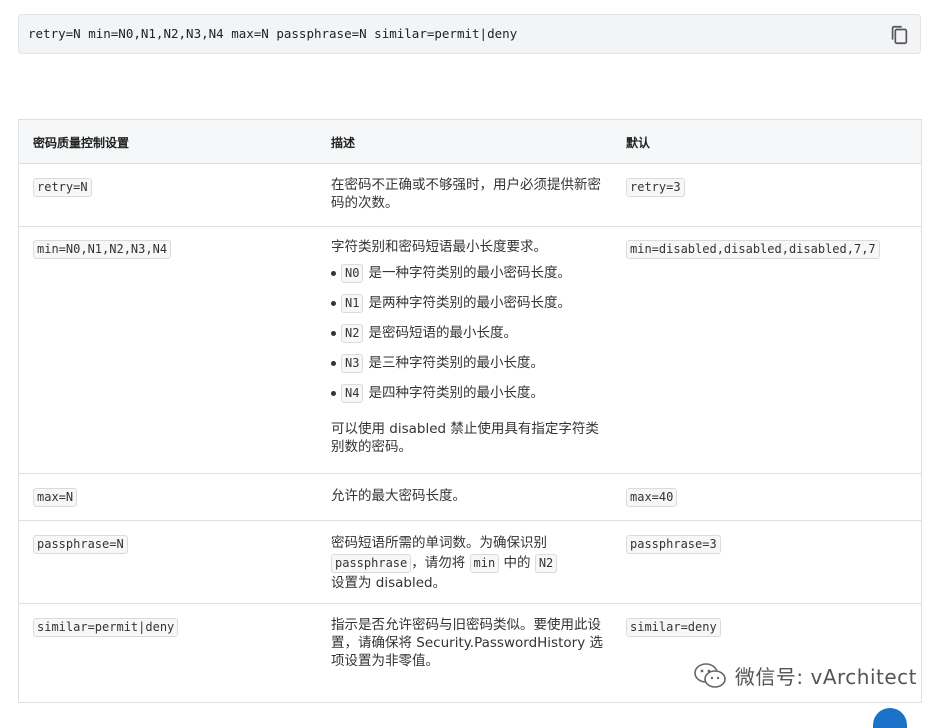 The width and height of the screenshot is (945, 728). I want to click on bullet-text: 是密码短语的最小长度。, so click(442, 333).